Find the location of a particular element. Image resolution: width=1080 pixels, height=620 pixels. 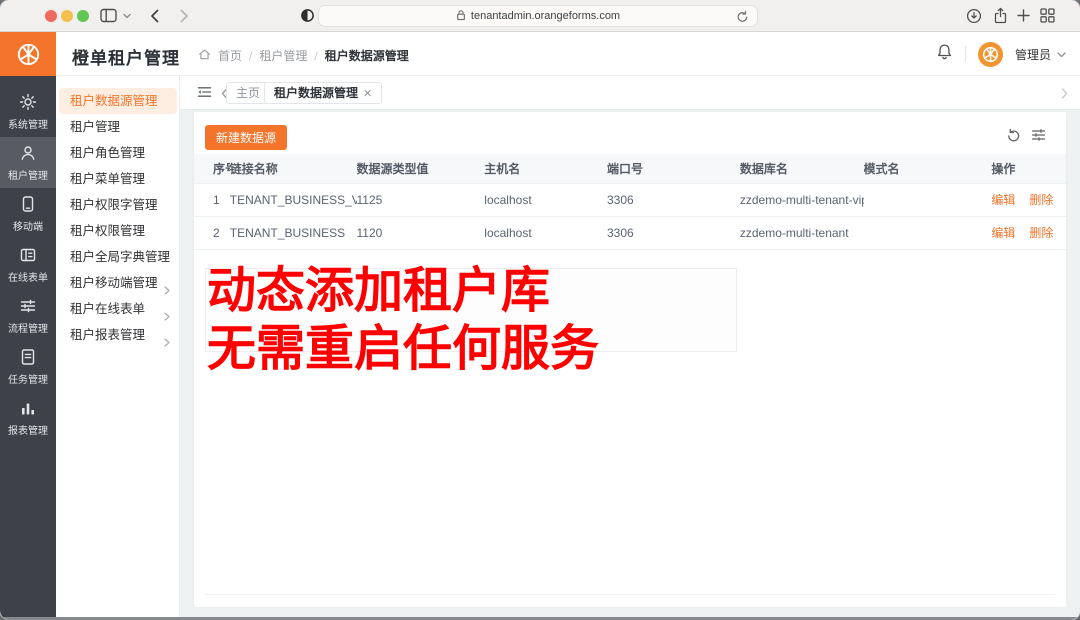

fold-menu-icon is located at coordinates (204, 94).